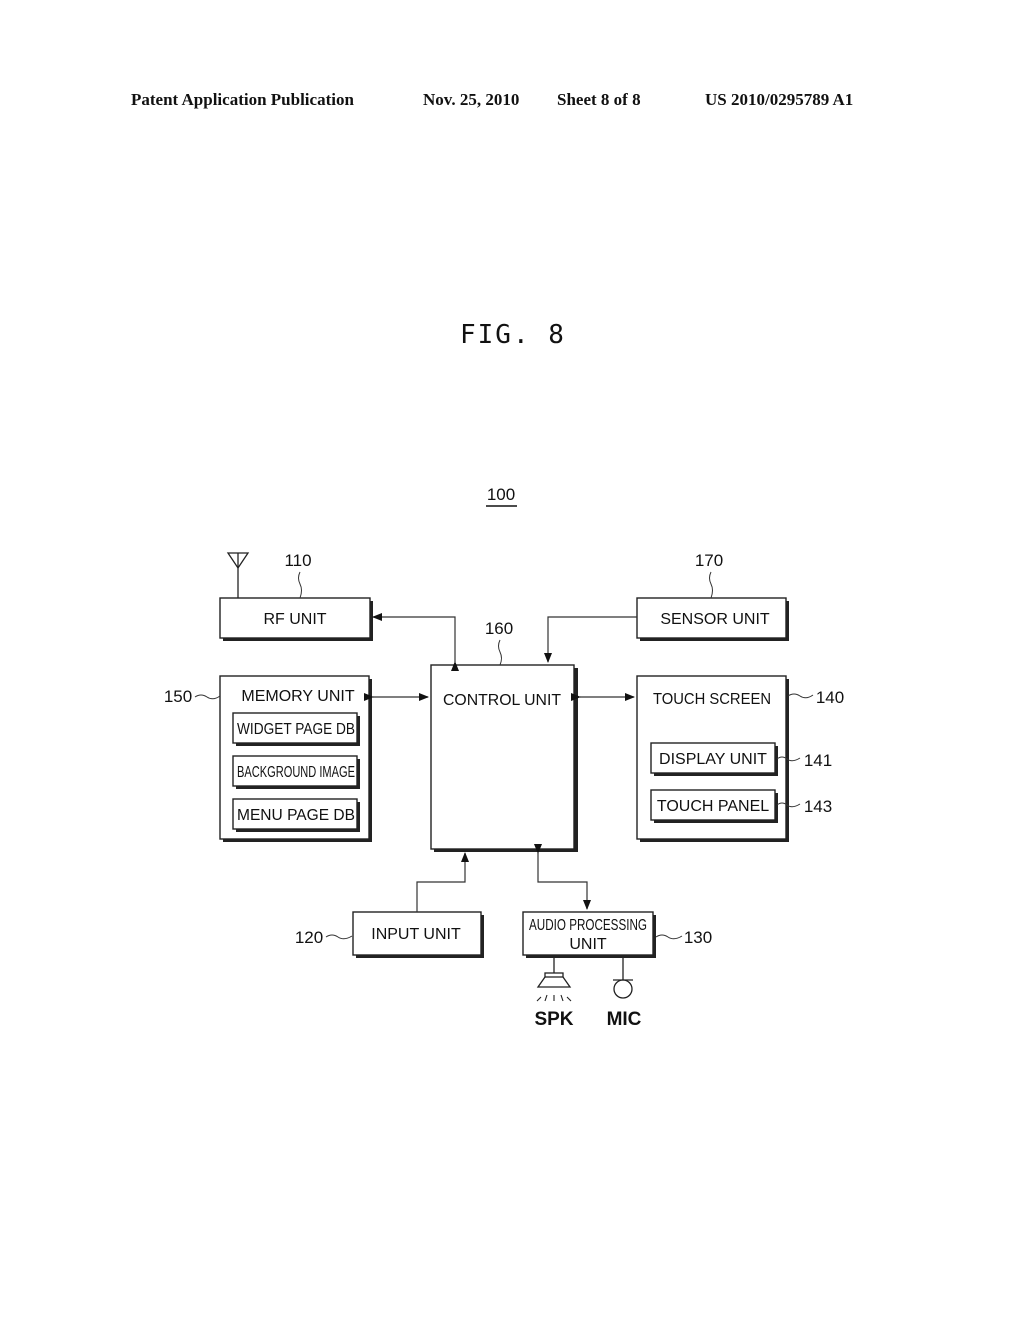  What do you see at coordinates (715, 619) in the screenshot?
I see `sensor-unit-label: SENSOR UNIT` at bounding box center [715, 619].